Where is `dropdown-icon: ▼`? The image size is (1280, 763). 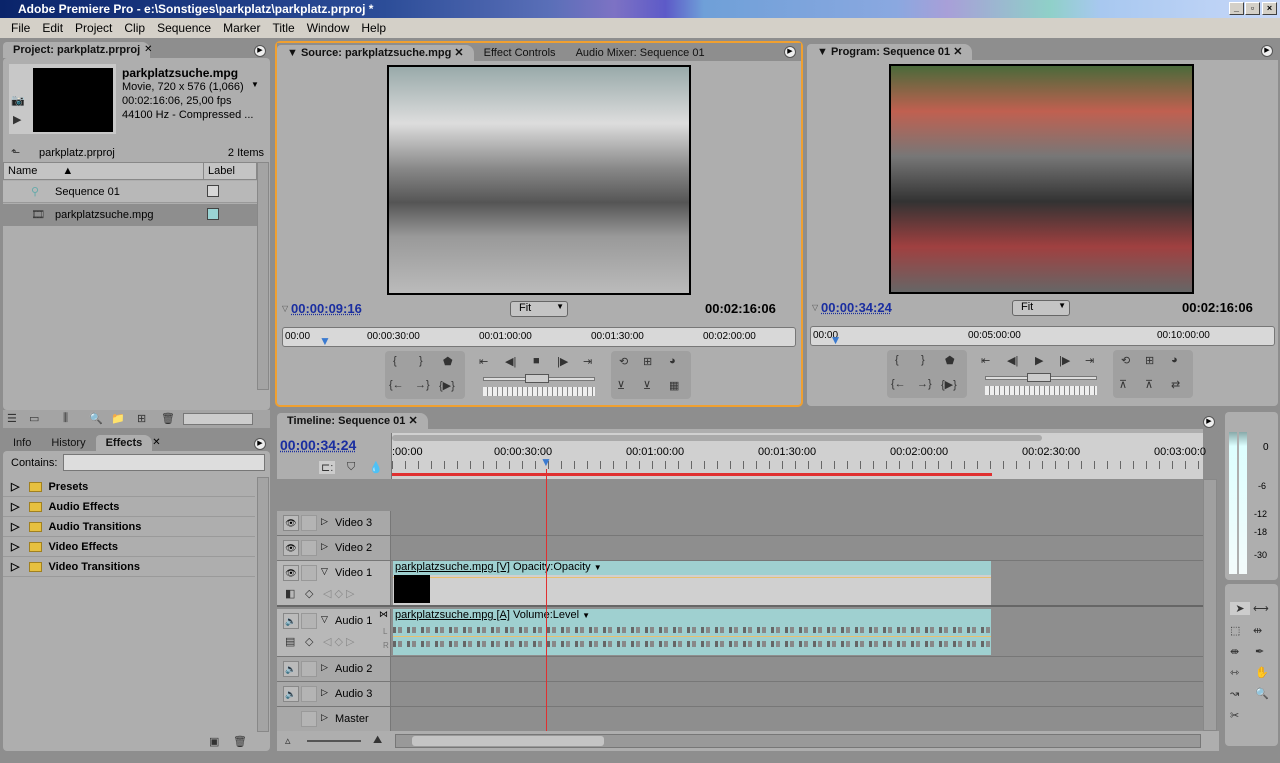
dropdown-icon: ▼ is located at coordinates (255, 84).